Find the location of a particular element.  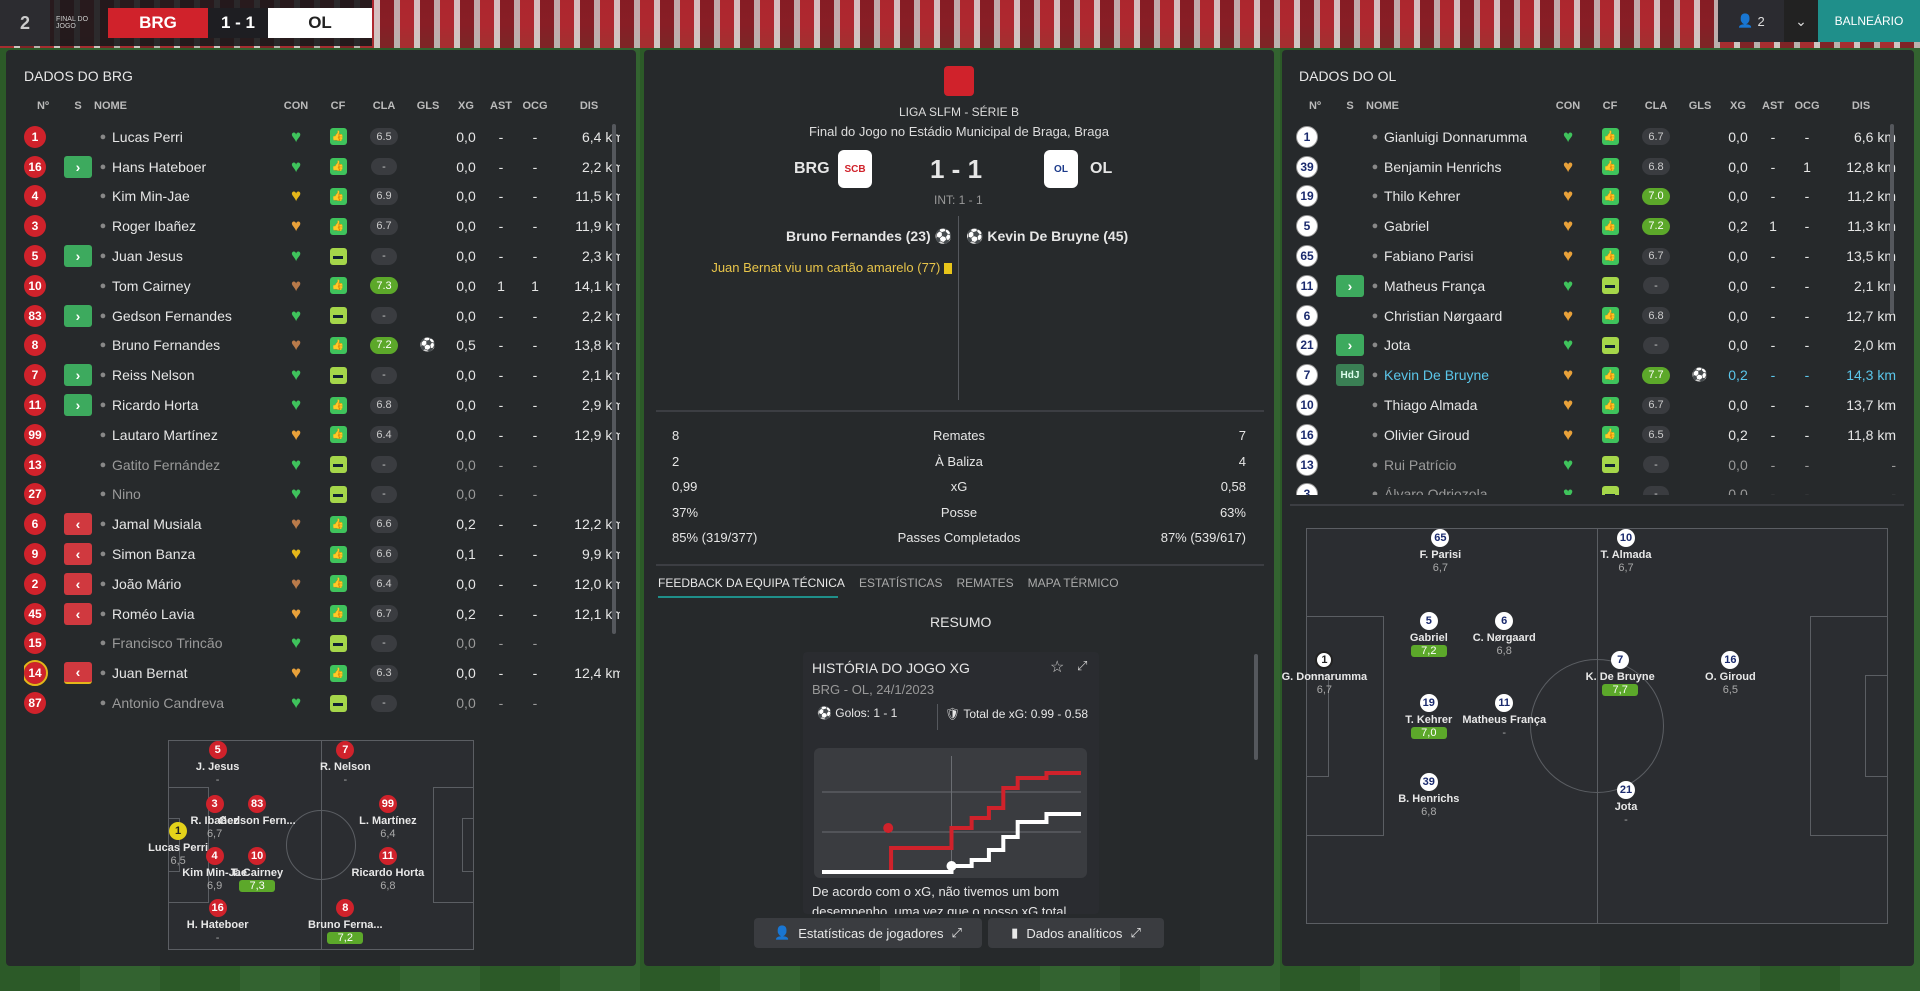

users-button: 👤 2 is located at coordinates (1751, 21).